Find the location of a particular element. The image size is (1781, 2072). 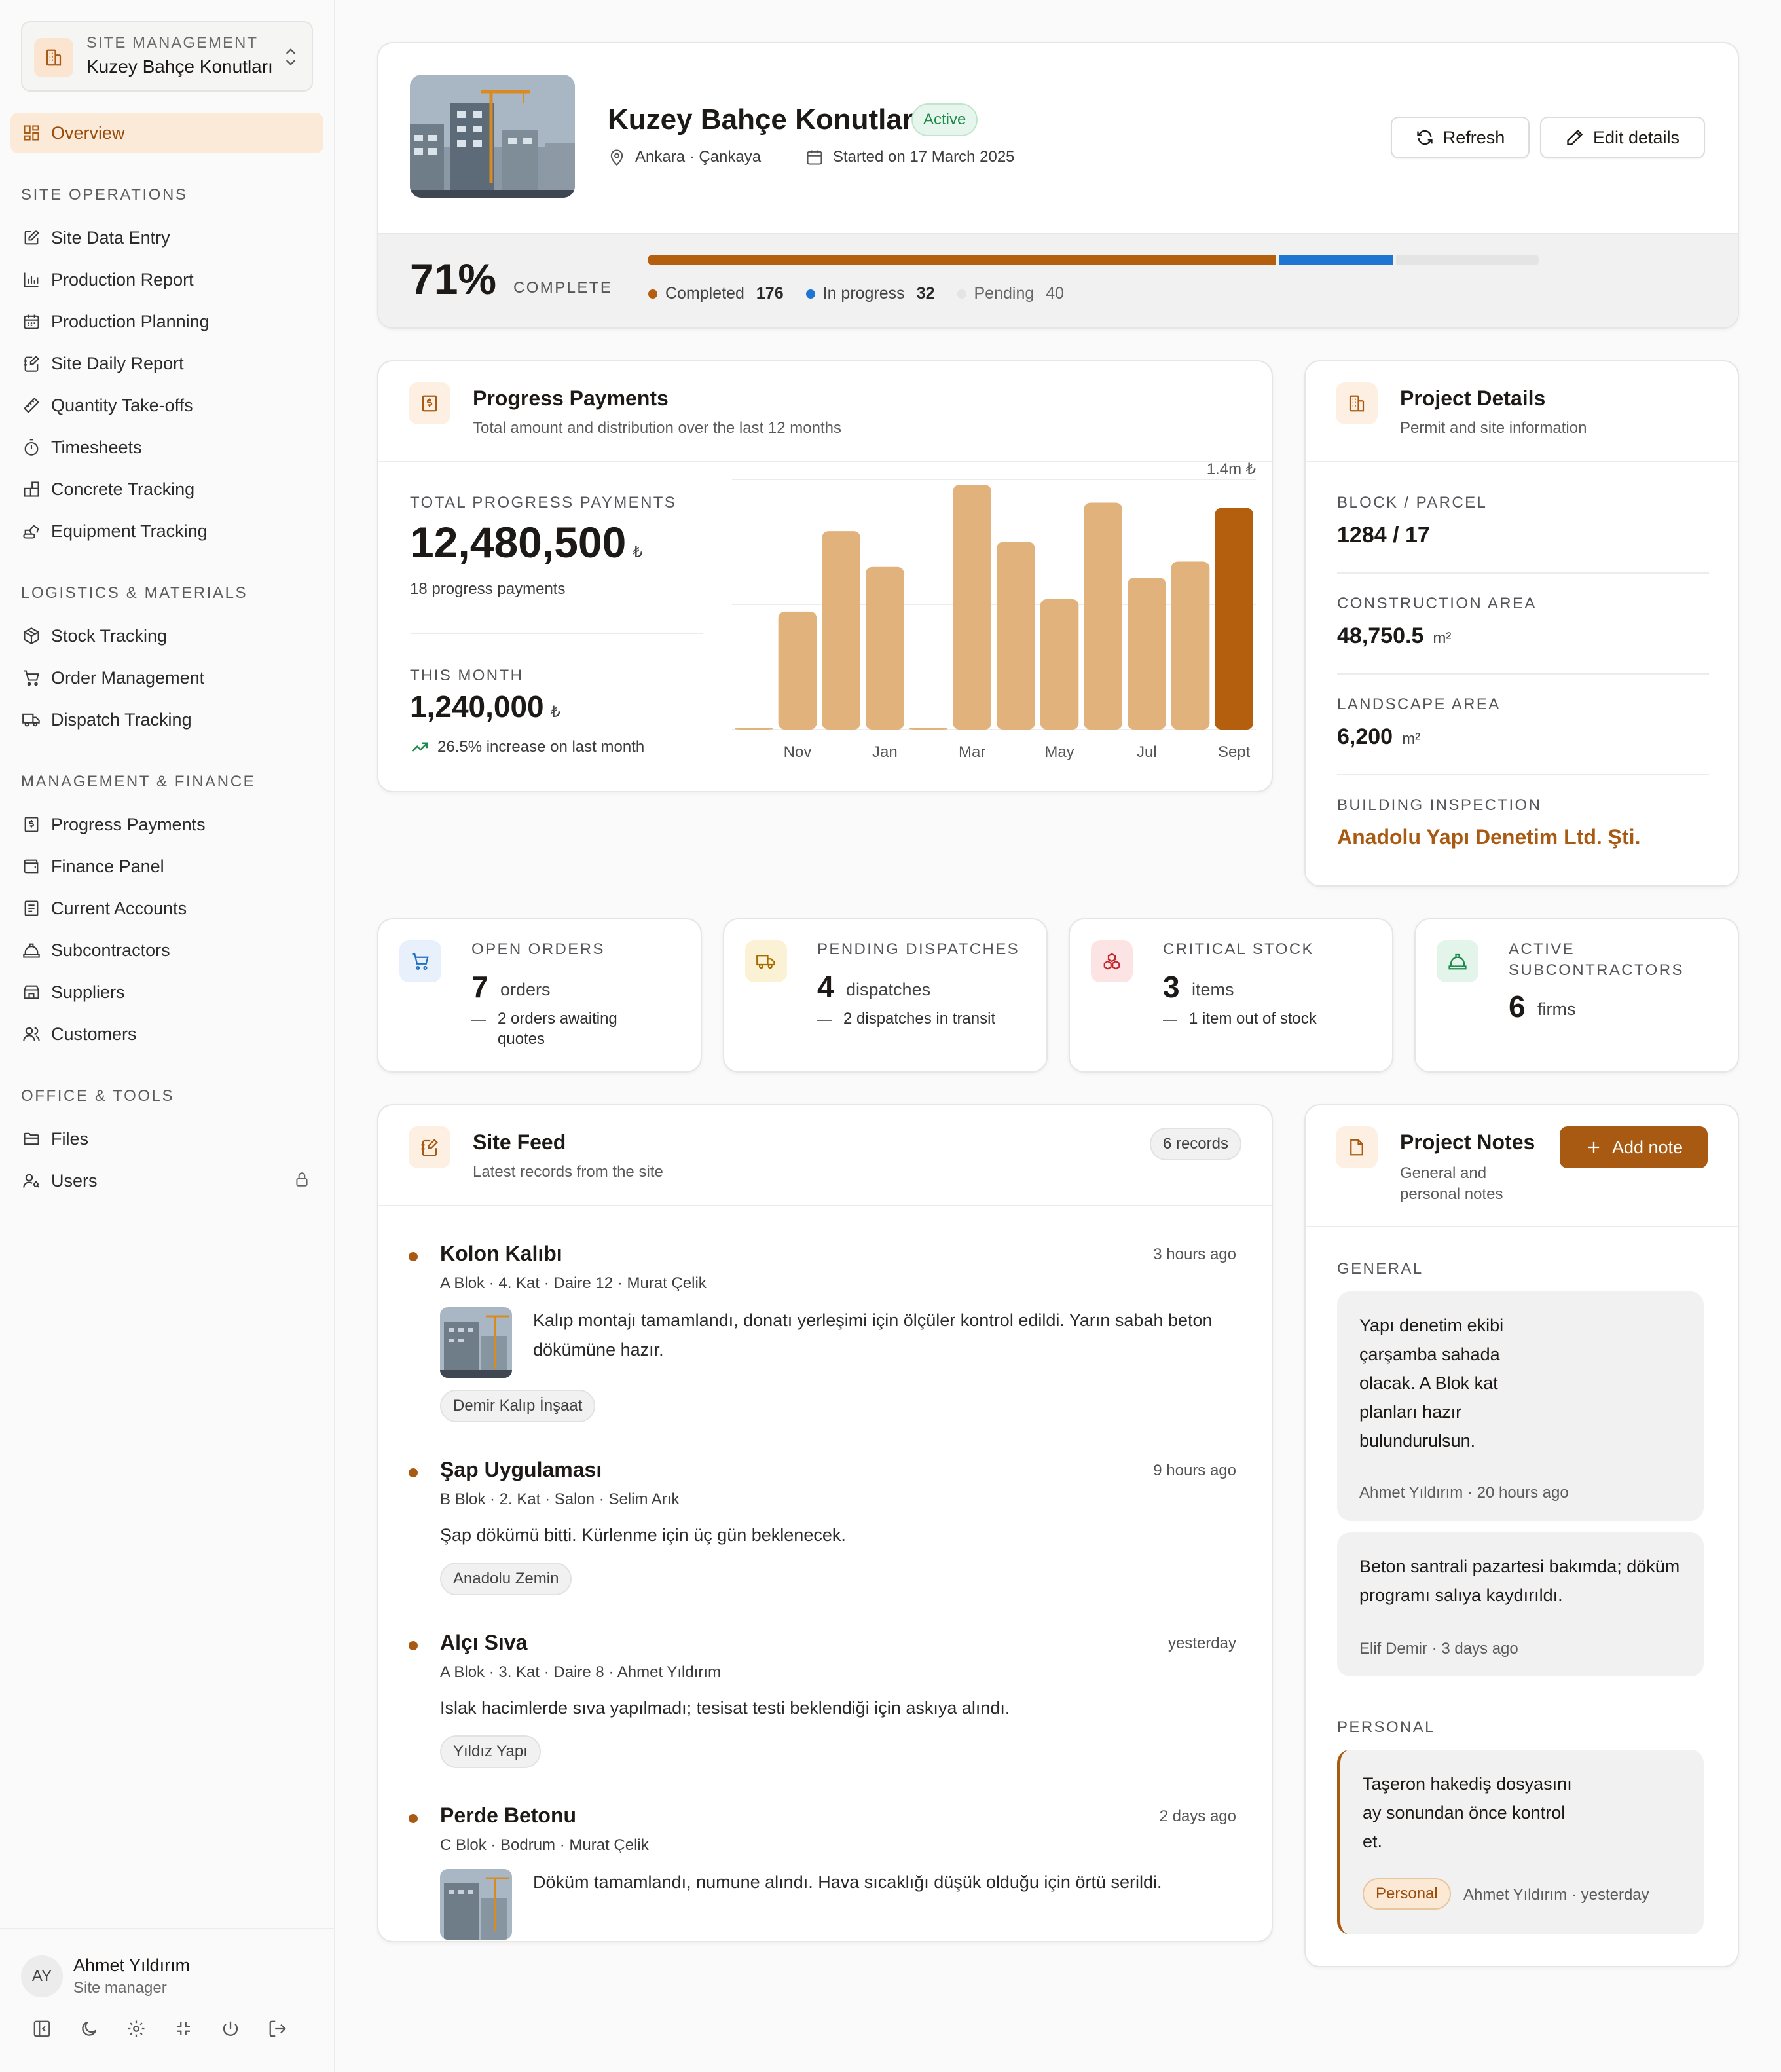

stat-label: CRITICAL STOCK is located at coordinates (1238, 949).